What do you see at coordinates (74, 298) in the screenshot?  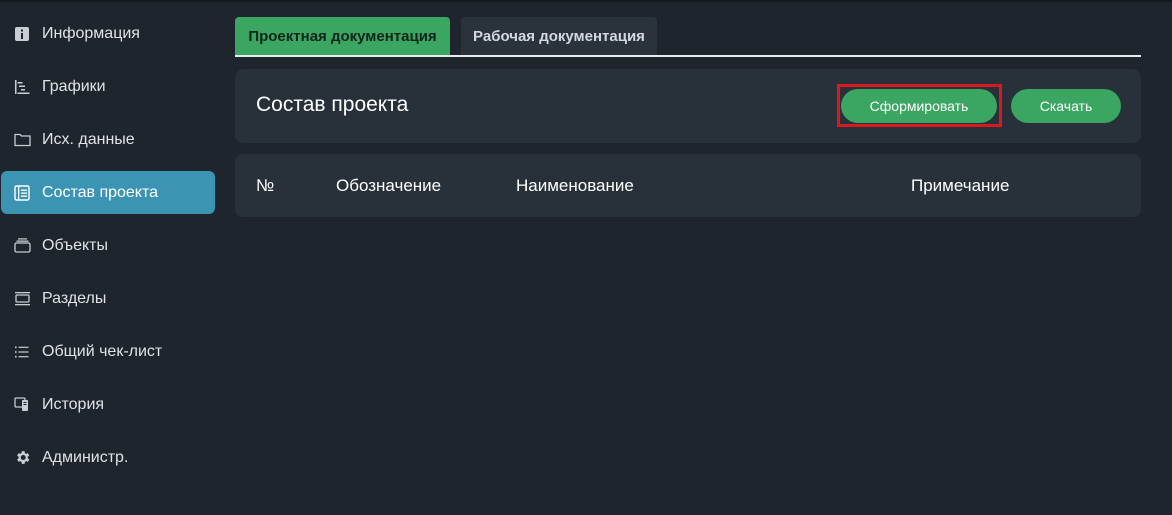 I see `sidebar-item-label: Разделы` at bounding box center [74, 298].